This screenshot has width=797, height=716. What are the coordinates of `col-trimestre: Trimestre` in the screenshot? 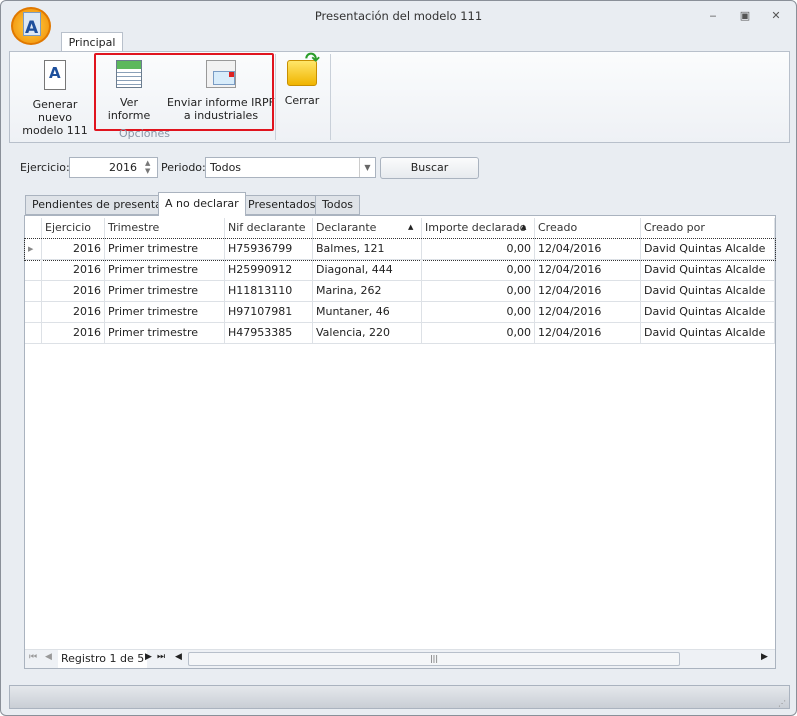 It's located at (165, 228).